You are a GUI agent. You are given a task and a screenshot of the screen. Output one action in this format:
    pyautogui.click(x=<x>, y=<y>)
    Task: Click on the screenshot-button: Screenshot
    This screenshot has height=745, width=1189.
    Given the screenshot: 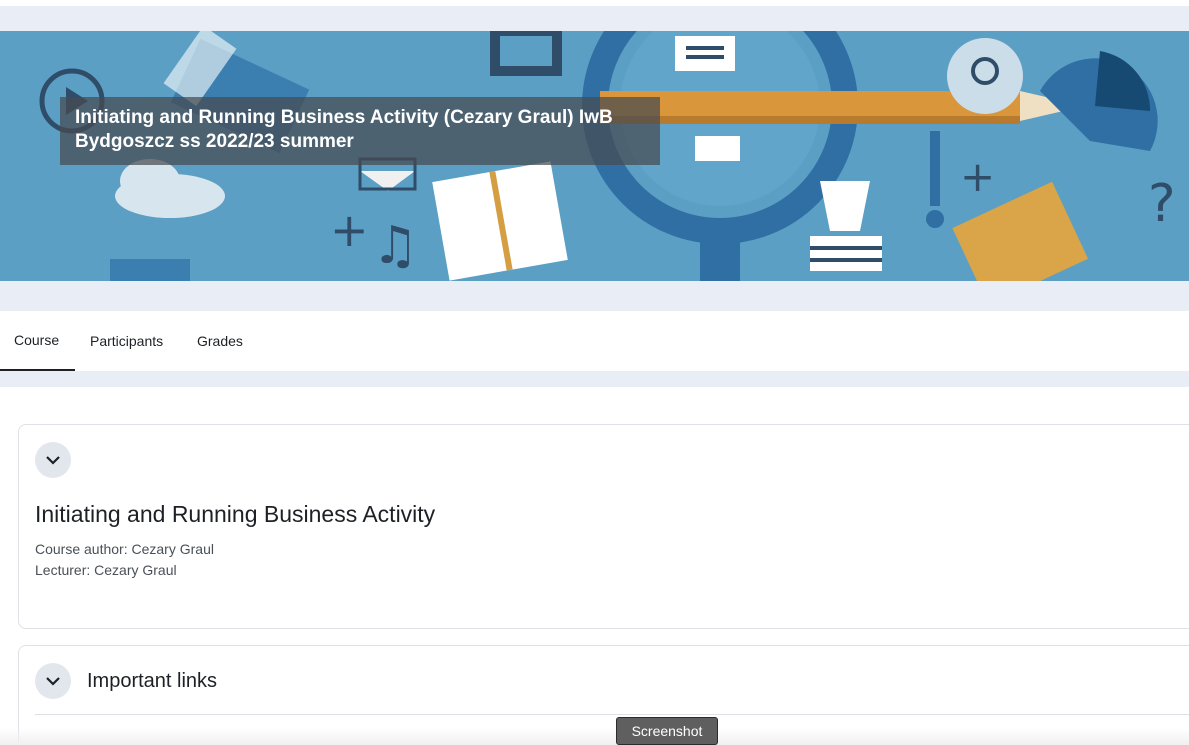 What is the action you would take?
    pyautogui.click(x=667, y=731)
    